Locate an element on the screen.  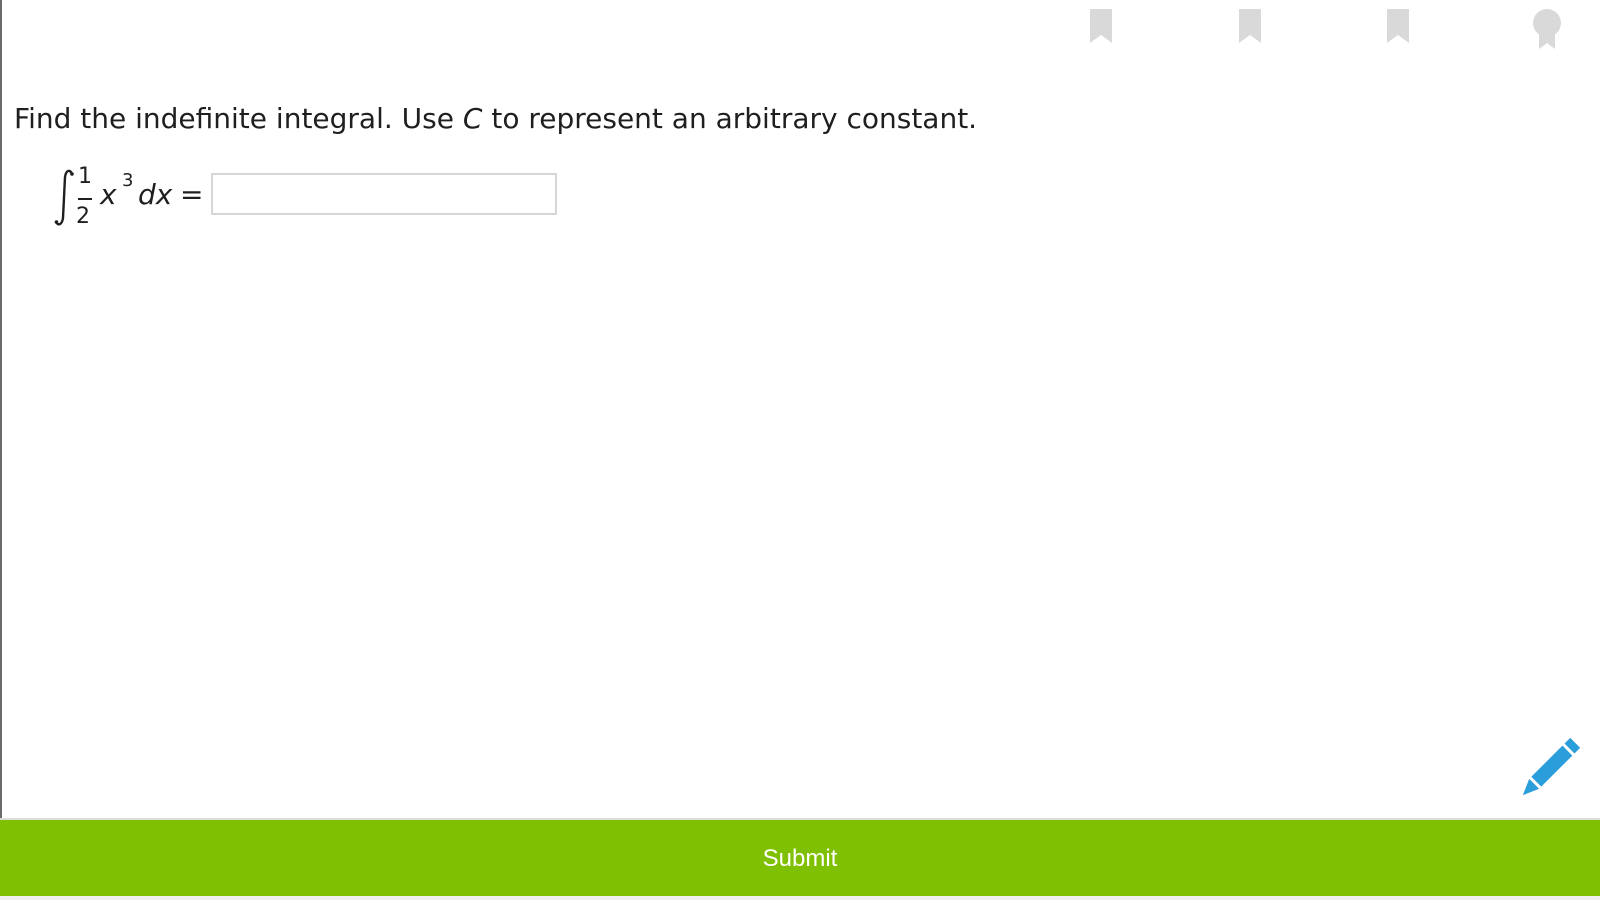
base-variable: x is located at coordinates (108, 194).